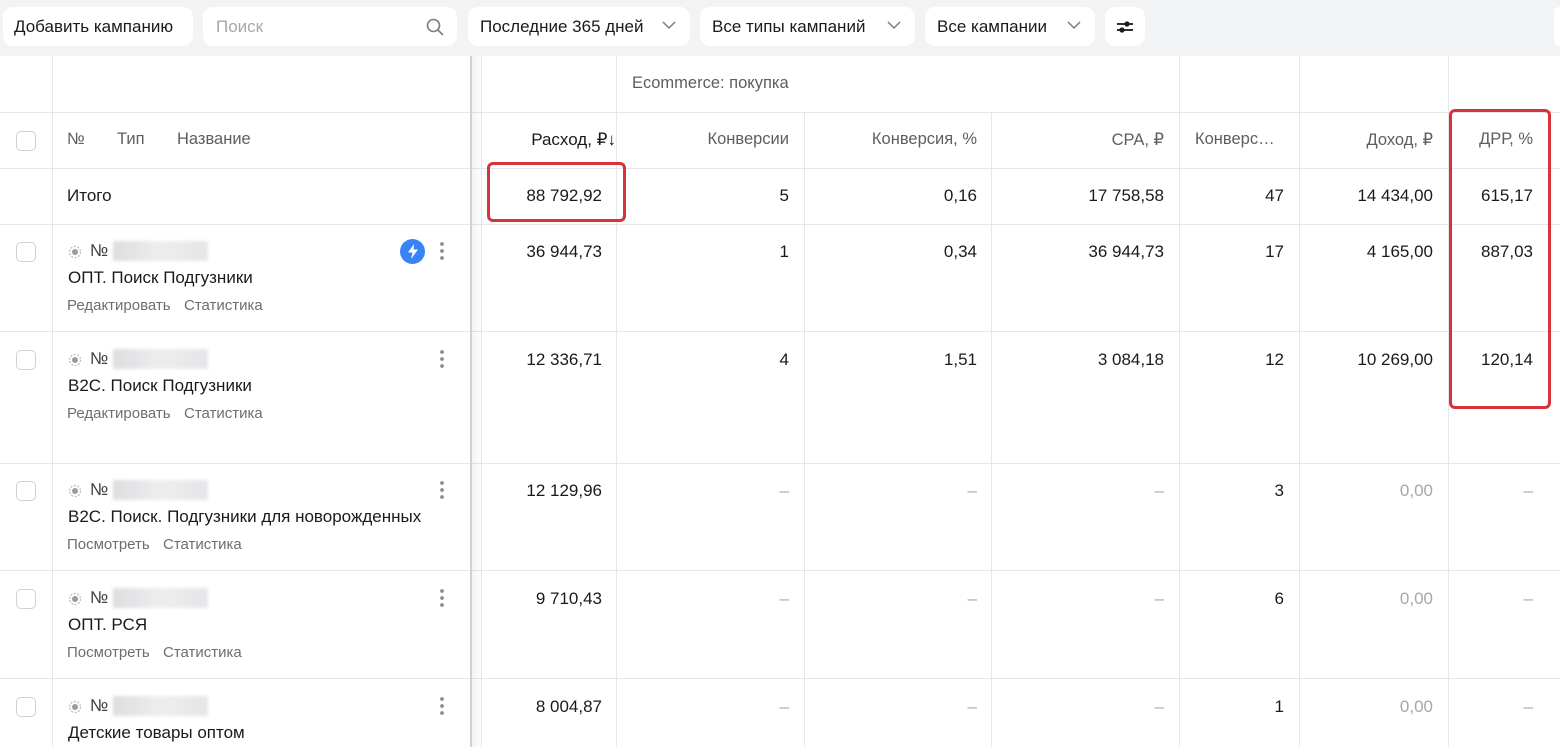 This screenshot has height=747, width=1560. Describe the element at coordinates (303, 26) in the screenshot. I see `search-input` at that location.